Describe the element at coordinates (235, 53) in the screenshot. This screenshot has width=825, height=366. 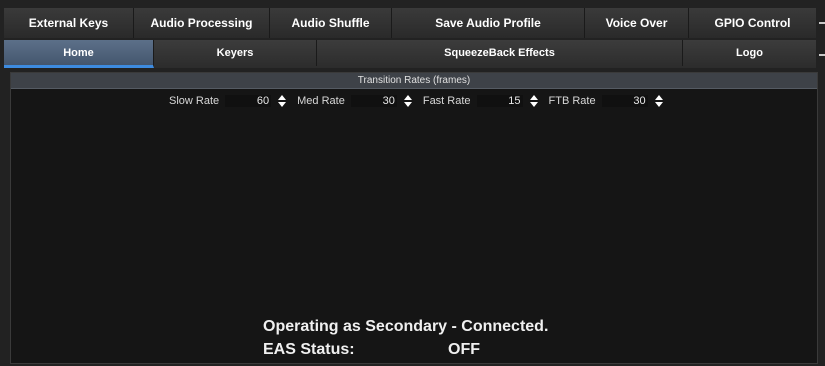
I see `tab-keyers: Keyers` at that location.